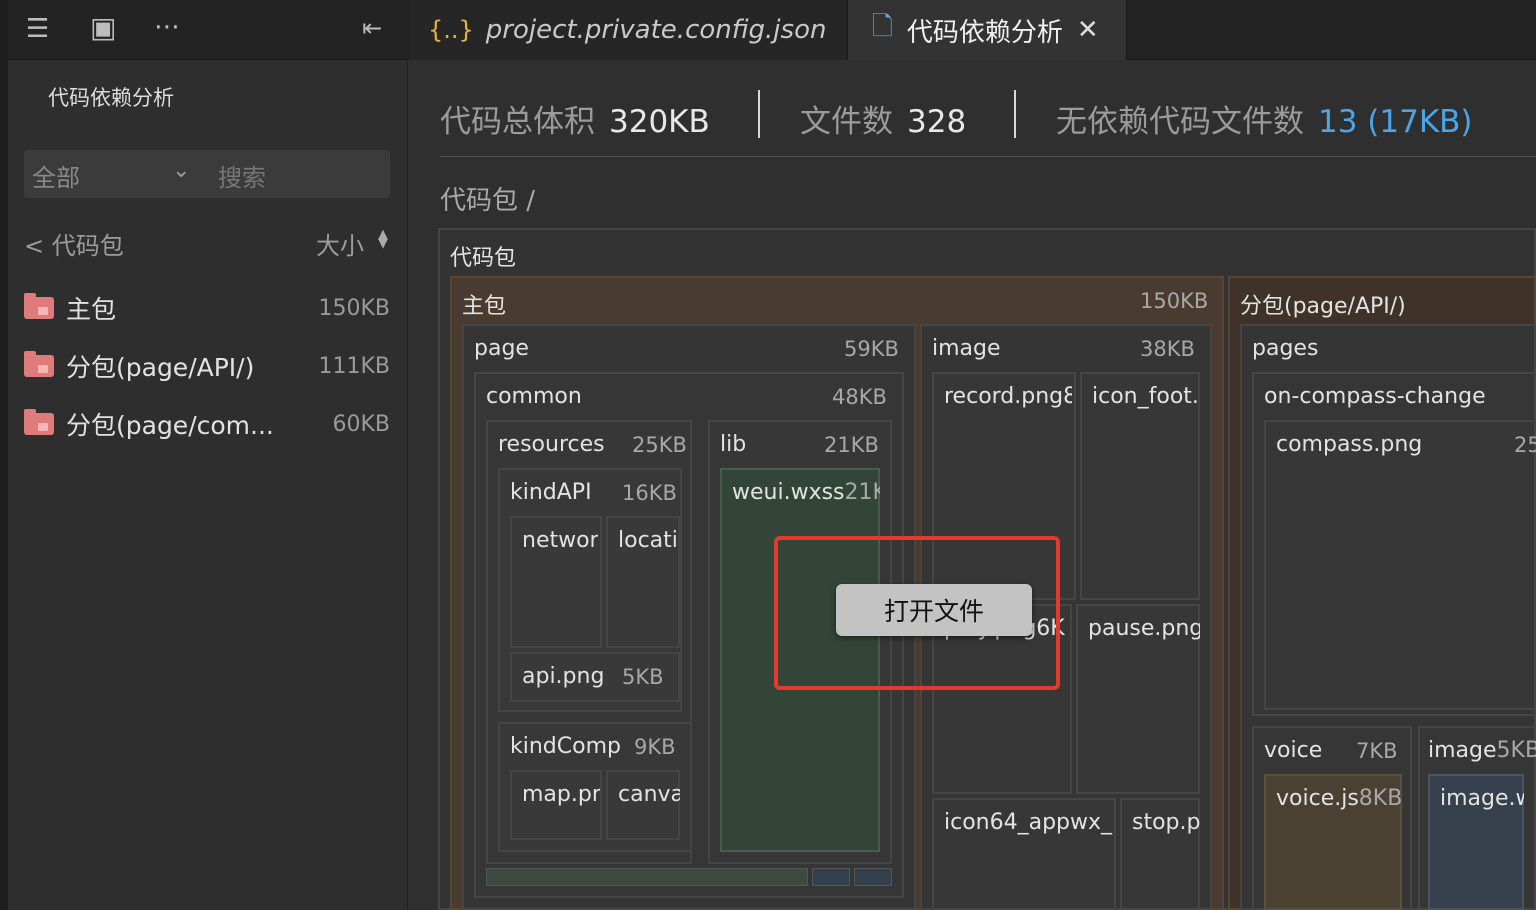 The width and height of the screenshot is (1536, 910). Describe the element at coordinates (649, 794) in the screenshot. I see `node-label: canva` at that location.